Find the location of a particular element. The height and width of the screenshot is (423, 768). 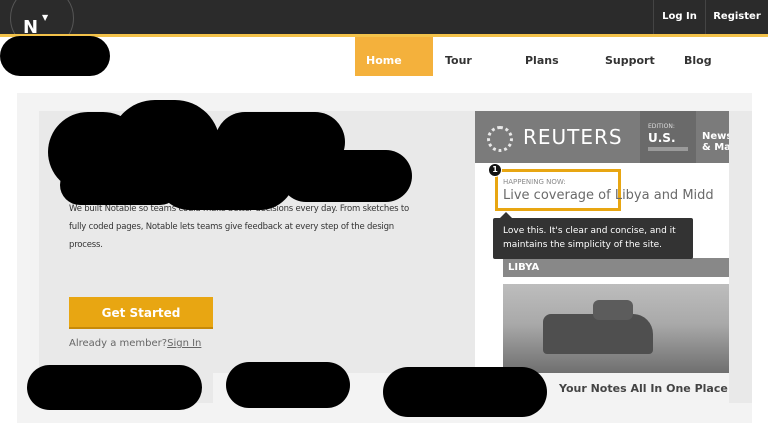

news-photo is located at coordinates (616, 328).